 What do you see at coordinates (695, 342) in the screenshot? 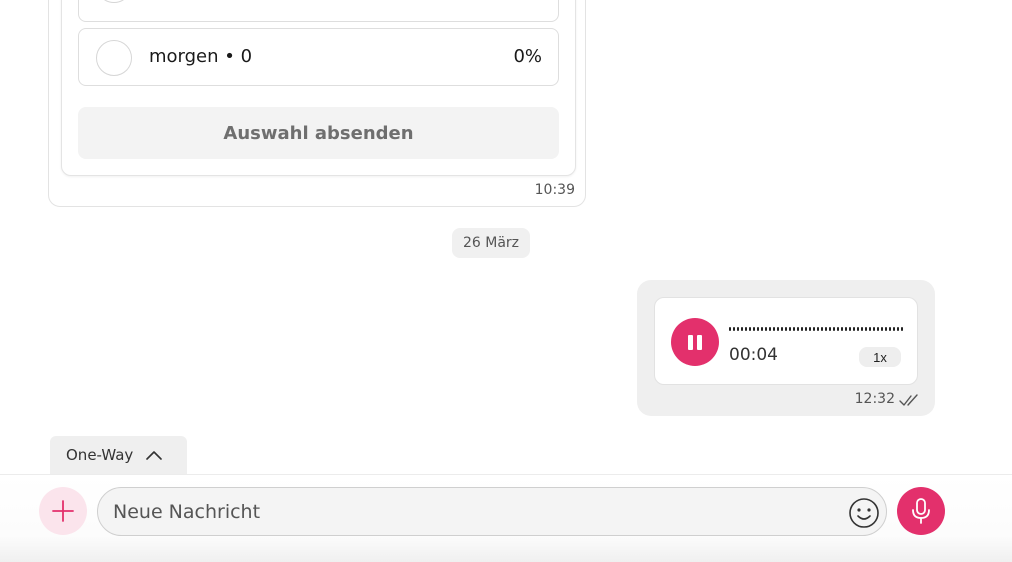
I see `pause-button` at bounding box center [695, 342].